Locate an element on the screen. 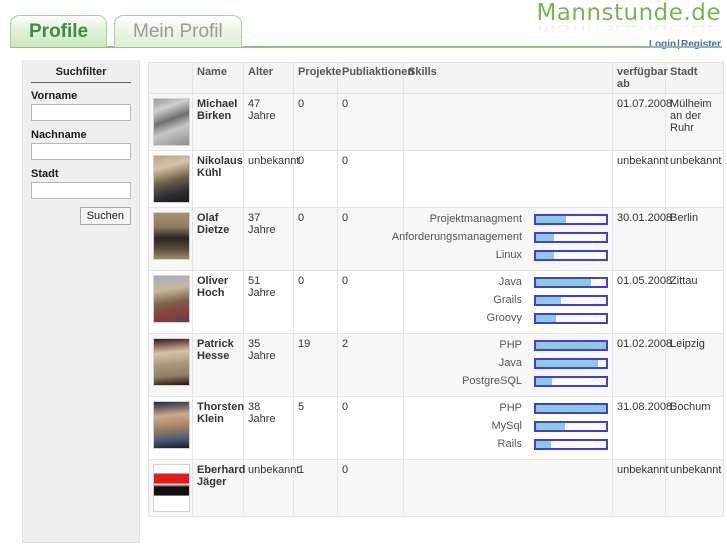  field-vorname-label: Vorname is located at coordinates (54, 96).